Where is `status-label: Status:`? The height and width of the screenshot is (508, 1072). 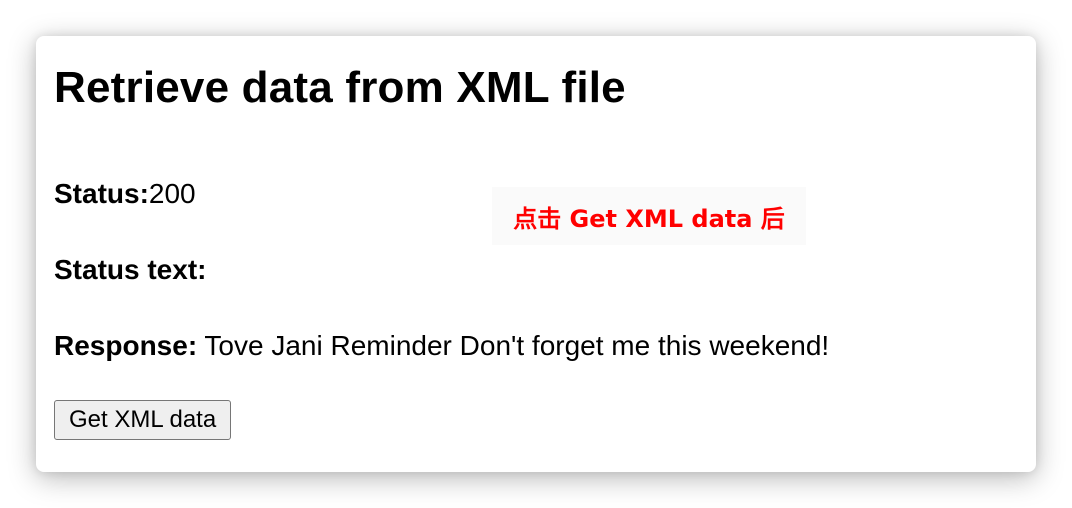 status-label: Status: is located at coordinates (101, 193).